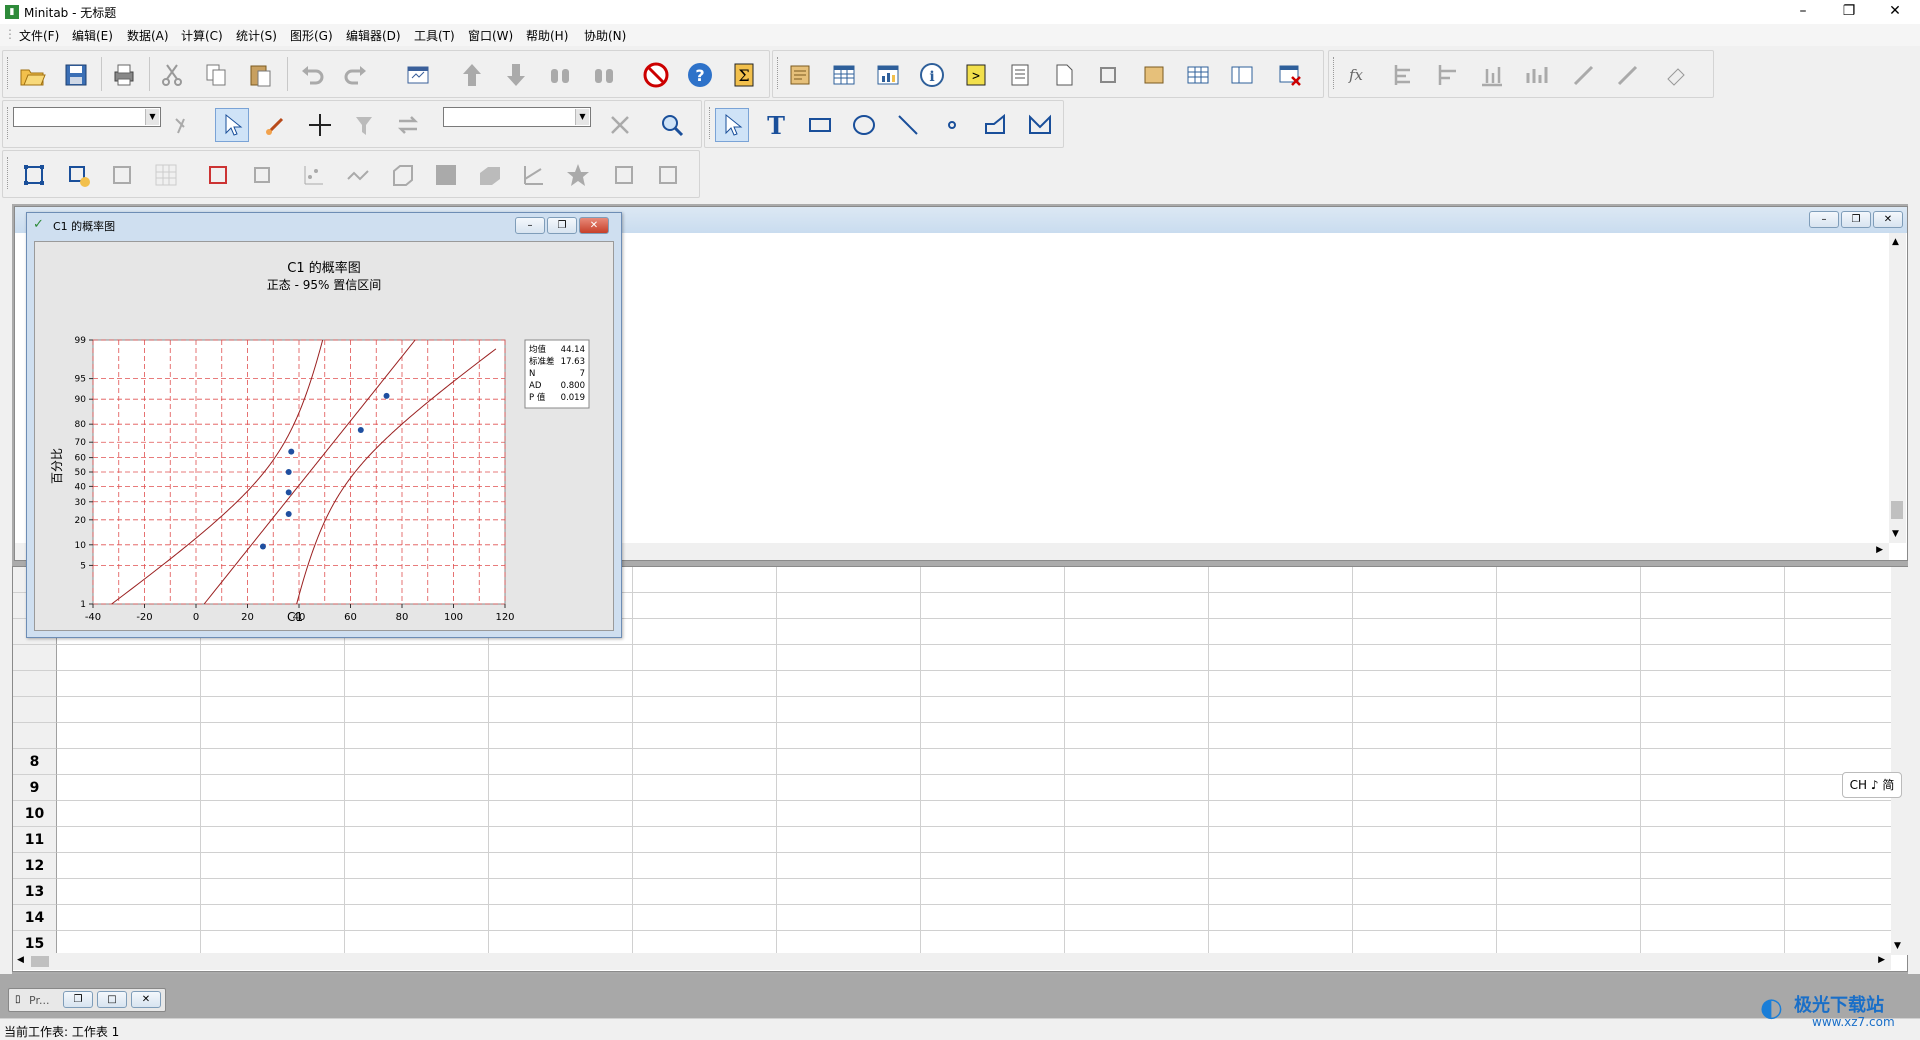 The height and width of the screenshot is (1040, 1920). What do you see at coordinates (534, 175) in the screenshot?
I see `axis-icon` at bounding box center [534, 175].